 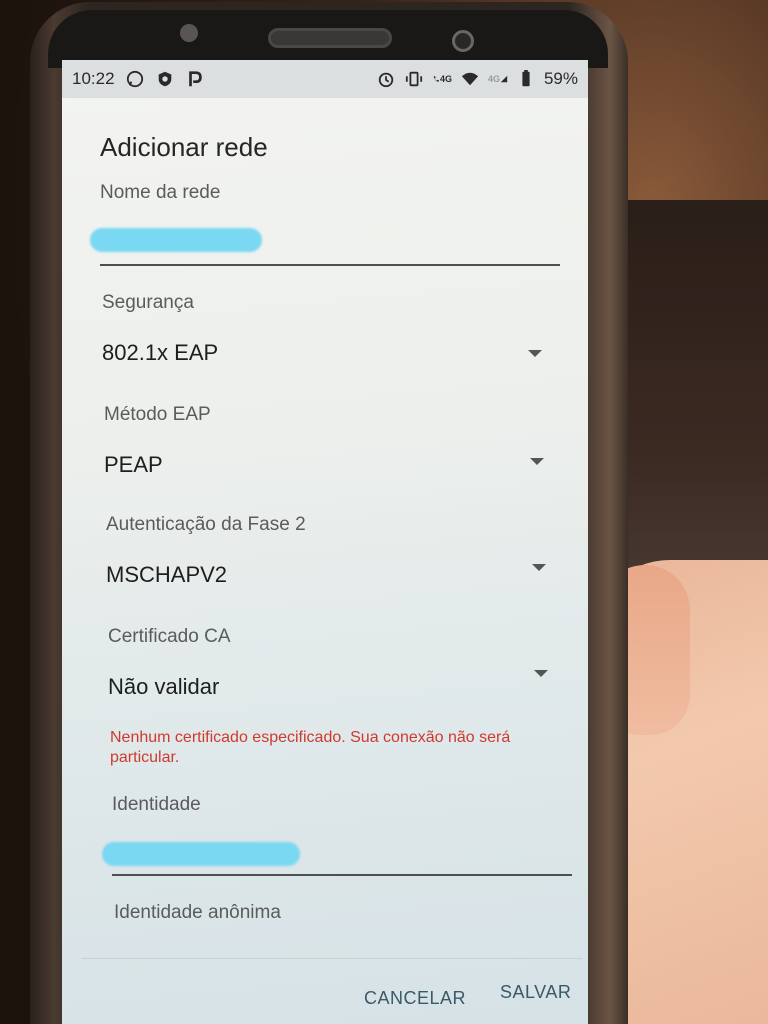 I want to click on volte-call-icon: 4G, so click(x=442, y=79).